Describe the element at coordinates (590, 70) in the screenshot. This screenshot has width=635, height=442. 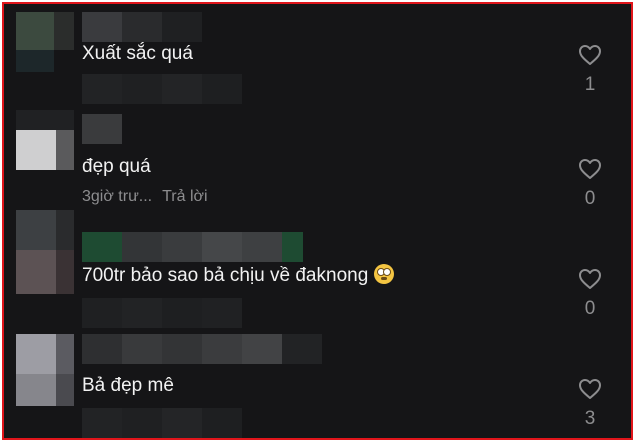
I see `like-button: 1` at that location.